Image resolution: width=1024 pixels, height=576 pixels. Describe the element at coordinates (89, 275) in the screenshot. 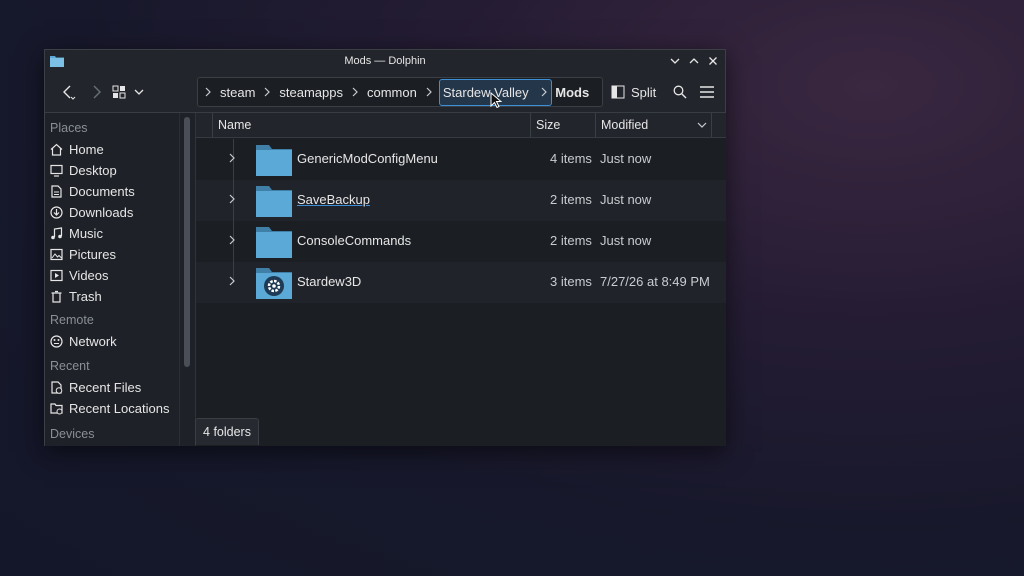

I see `sidebar-item-label: Videos` at that location.